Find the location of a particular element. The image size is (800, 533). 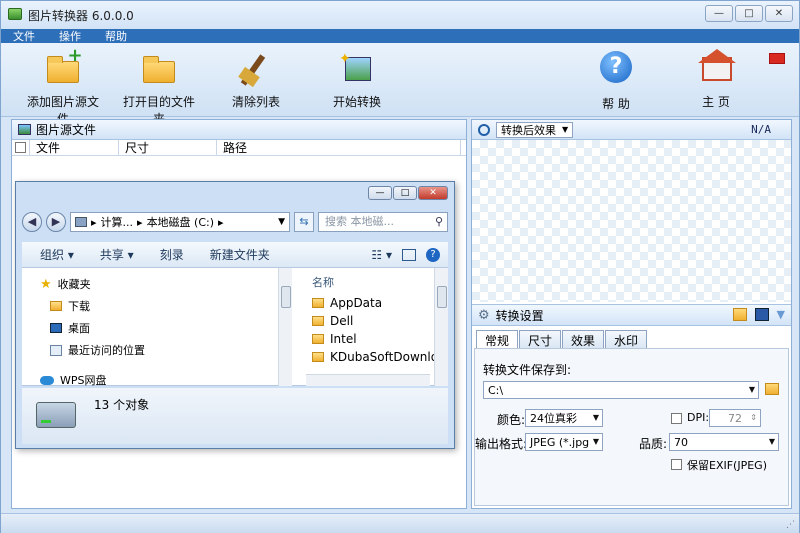

menu-file: 文件 is located at coordinates (24, 36).